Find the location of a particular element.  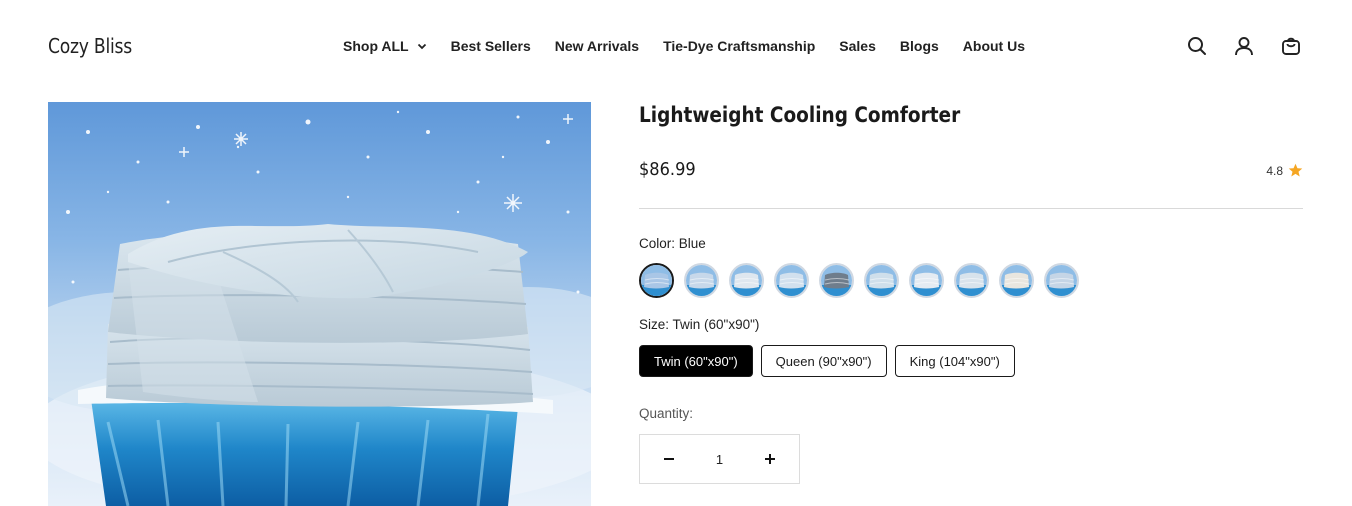

header-actions is located at coordinates (1244, 46).